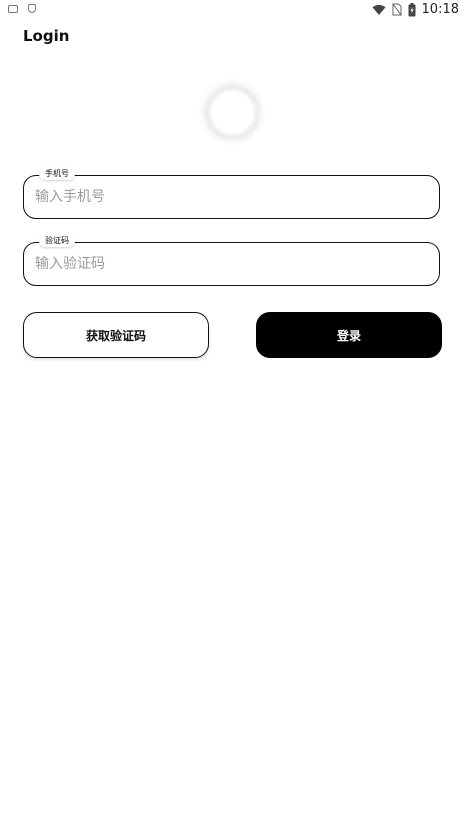  What do you see at coordinates (440, 9) in the screenshot?
I see `status-time: 10:18` at bounding box center [440, 9].